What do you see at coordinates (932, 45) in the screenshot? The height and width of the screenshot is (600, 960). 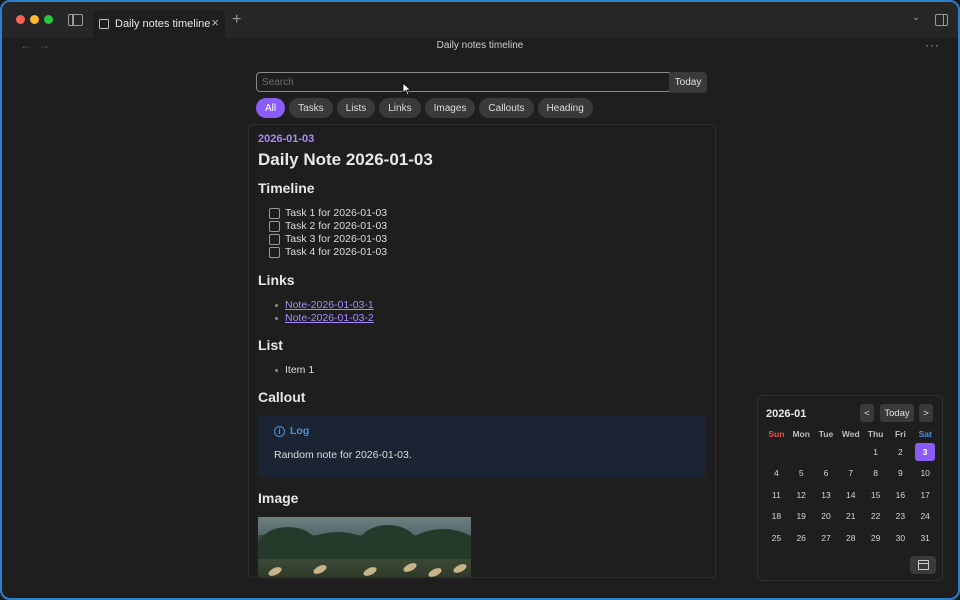 I see `more-options-icon: ···` at bounding box center [932, 45].